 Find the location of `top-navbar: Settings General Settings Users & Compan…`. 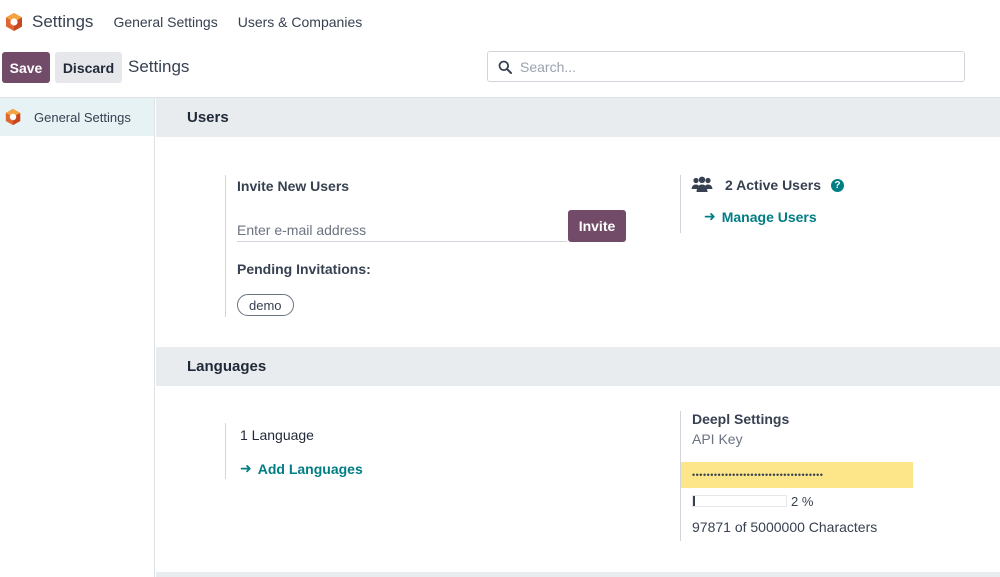

top-navbar: Settings General Settings Users & Compan… is located at coordinates (500, 22).